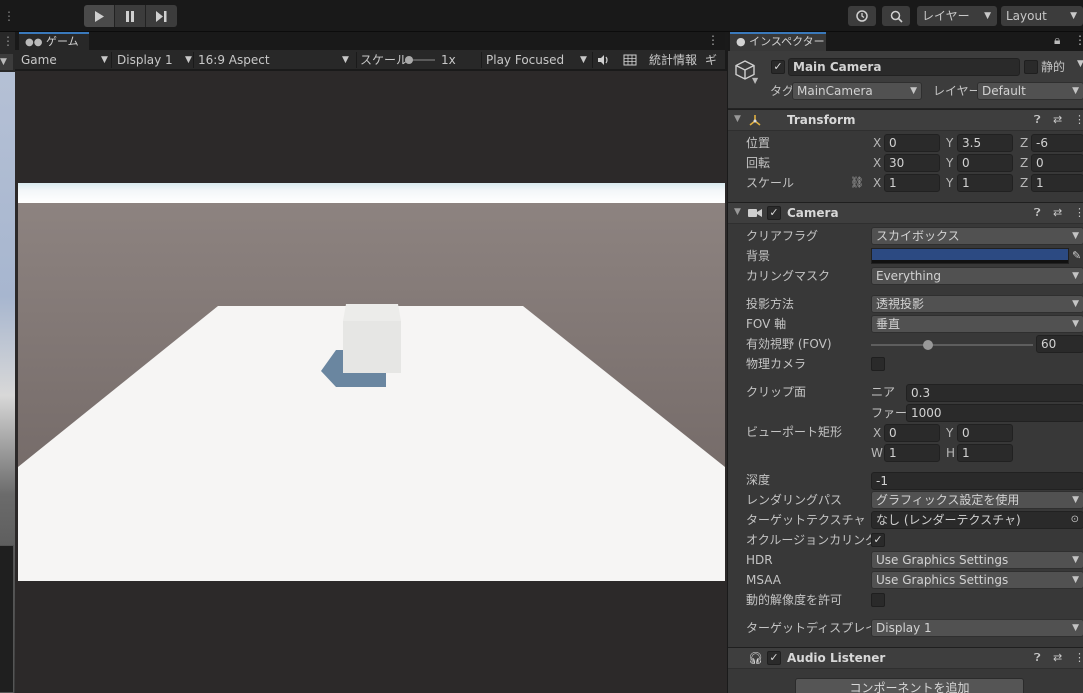 This screenshot has width=1083, height=693. What do you see at coordinates (912, 433) in the screenshot?
I see `viewport-x-field: 0` at bounding box center [912, 433].